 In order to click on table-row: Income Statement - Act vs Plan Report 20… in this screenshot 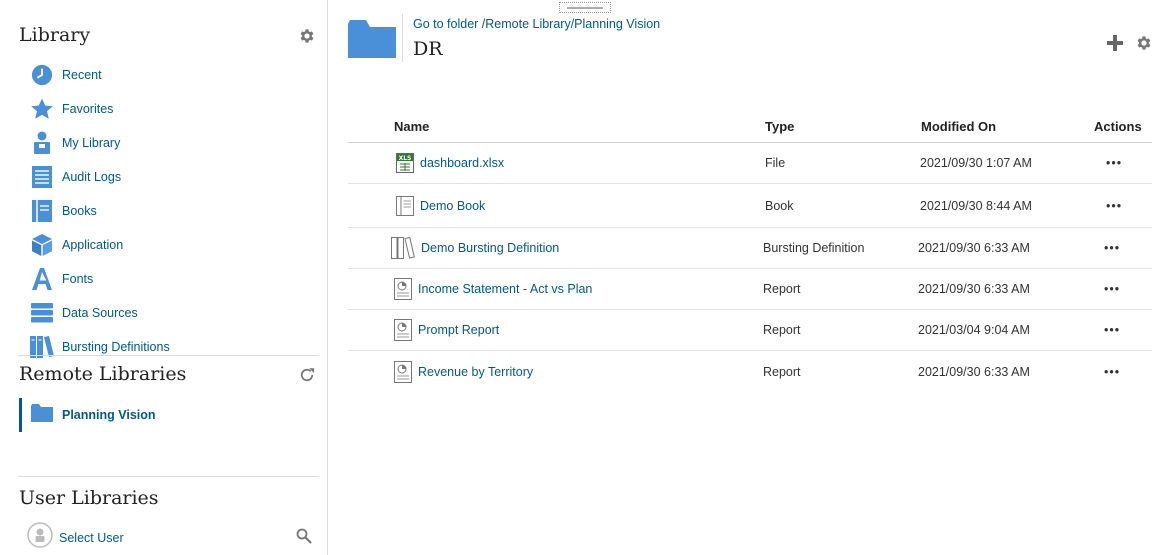, I will do `click(750, 289)`.